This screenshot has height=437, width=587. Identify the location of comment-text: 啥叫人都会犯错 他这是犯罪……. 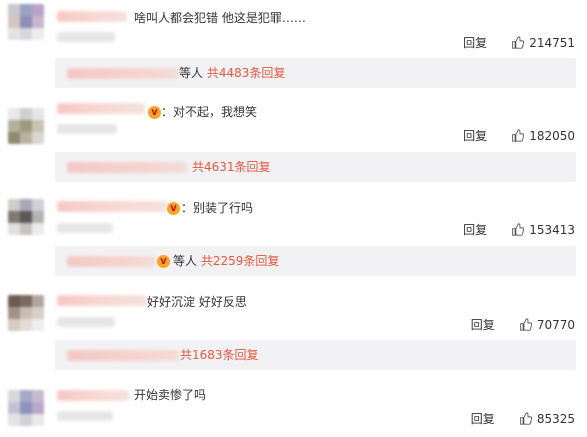
(220, 18).